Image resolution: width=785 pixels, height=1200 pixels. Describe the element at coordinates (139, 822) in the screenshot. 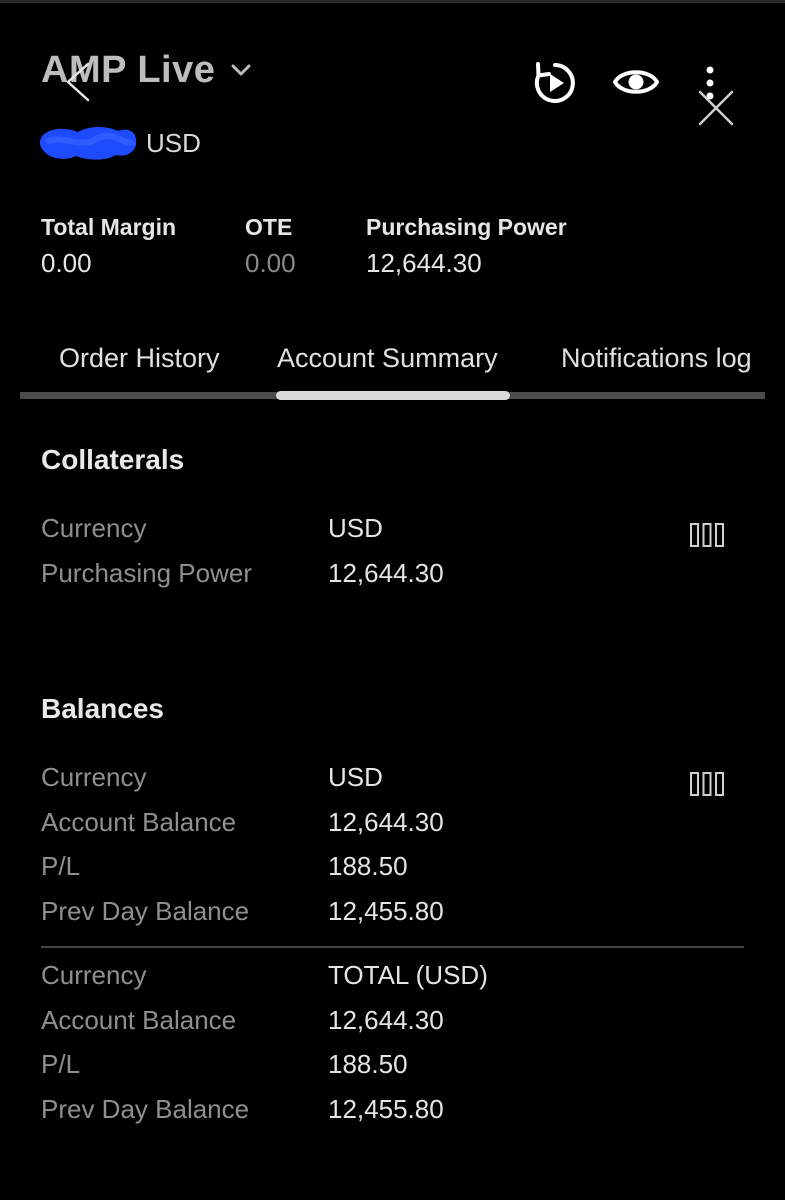

I see `balance-label: Account Balance` at that location.